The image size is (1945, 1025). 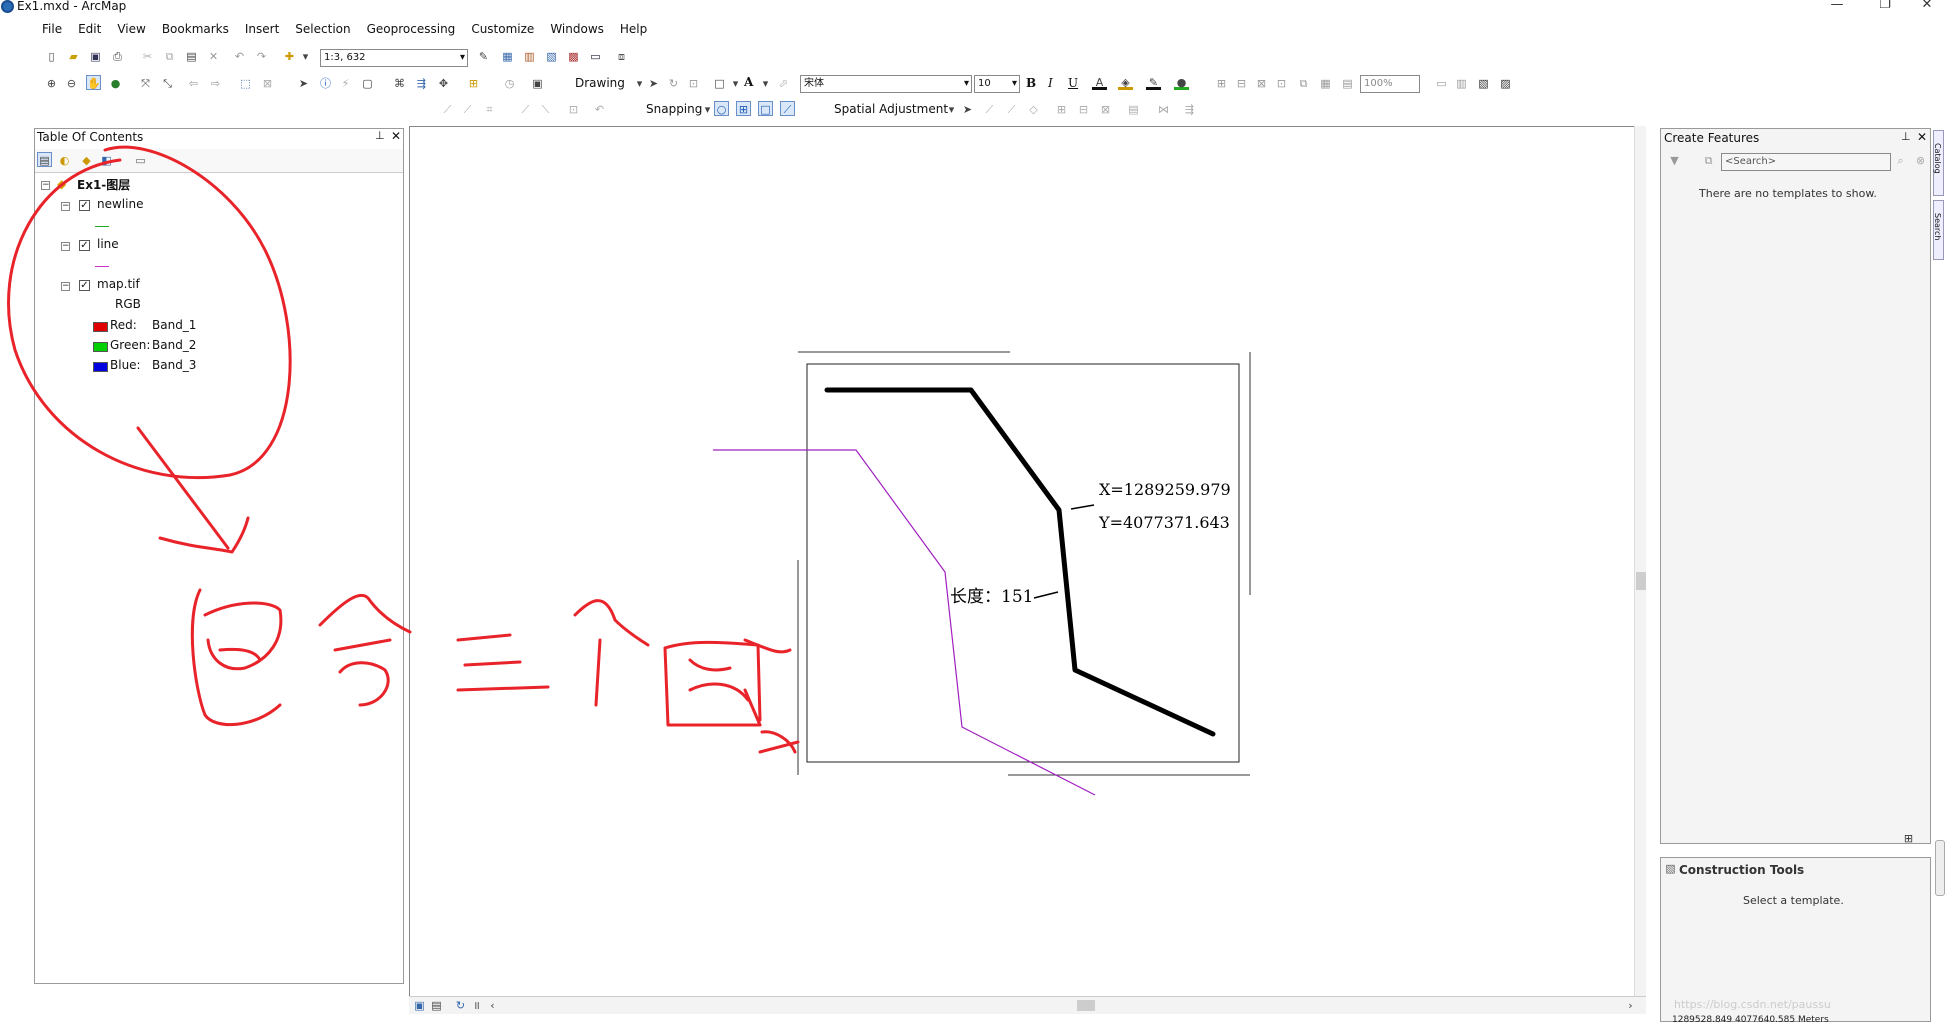 What do you see at coordinates (1788, 193) in the screenshot?
I see `no-templates-message: There are no templates to show.` at bounding box center [1788, 193].